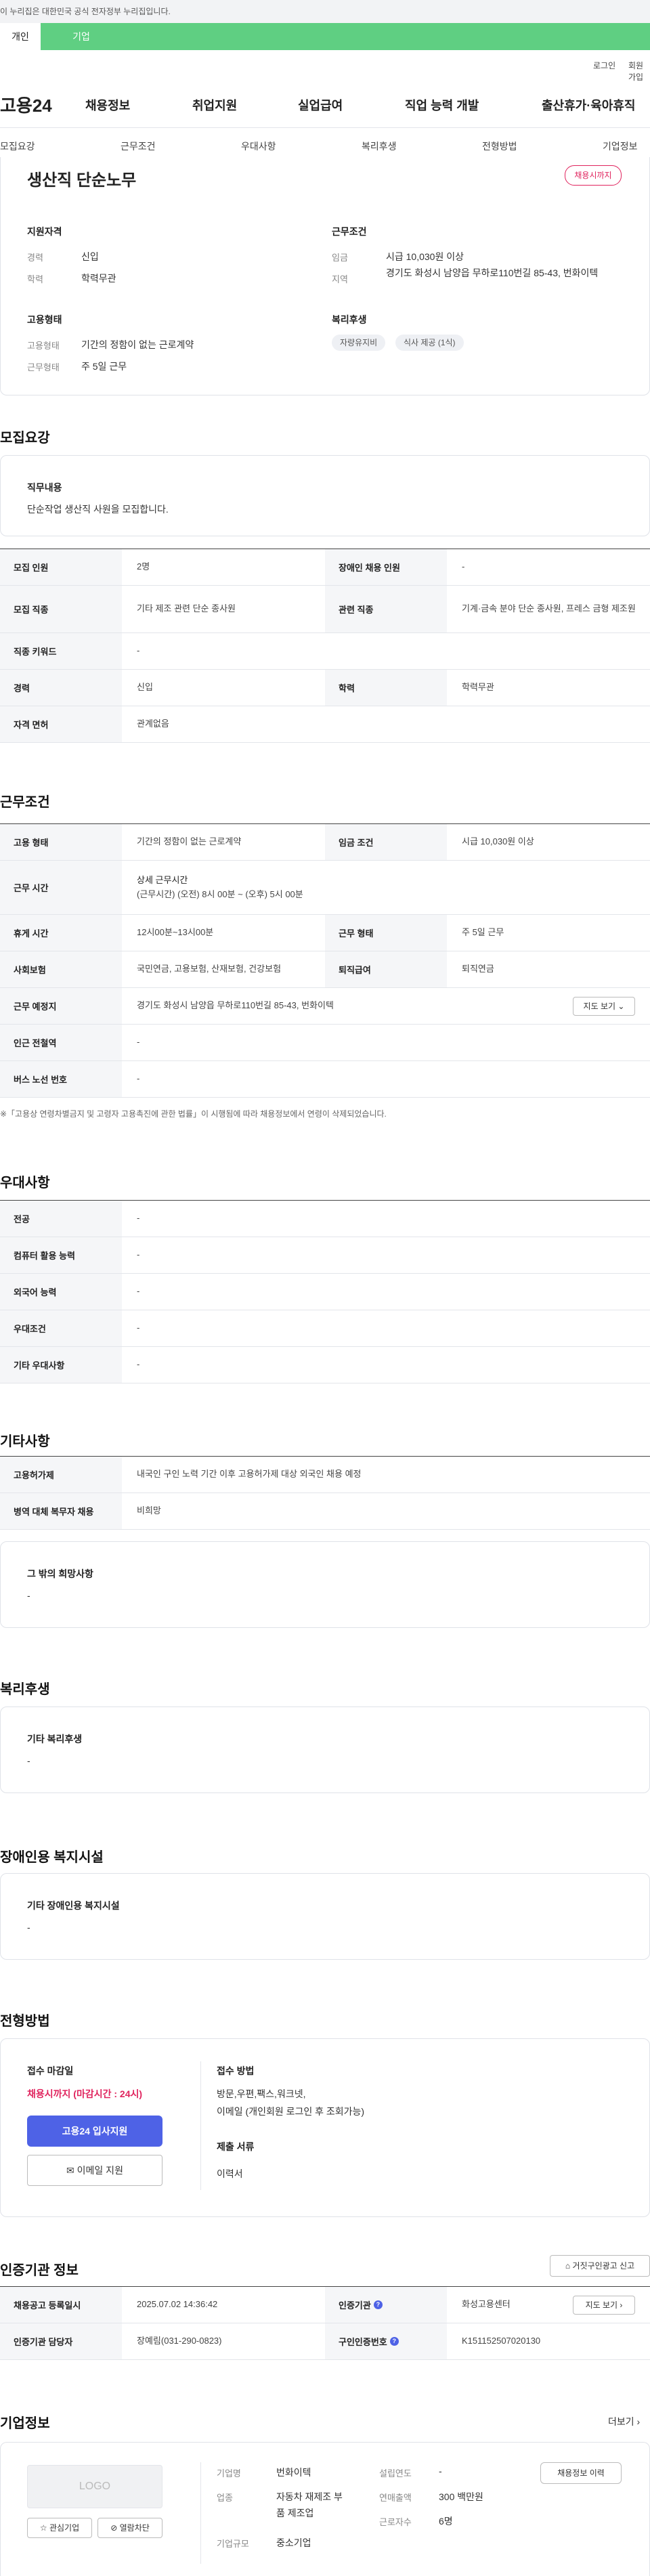 Image resolution: width=650 pixels, height=2576 pixels. Describe the element at coordinates (43, 367) in the screenshot. I see `work-type-label: 근무형태` at that location.